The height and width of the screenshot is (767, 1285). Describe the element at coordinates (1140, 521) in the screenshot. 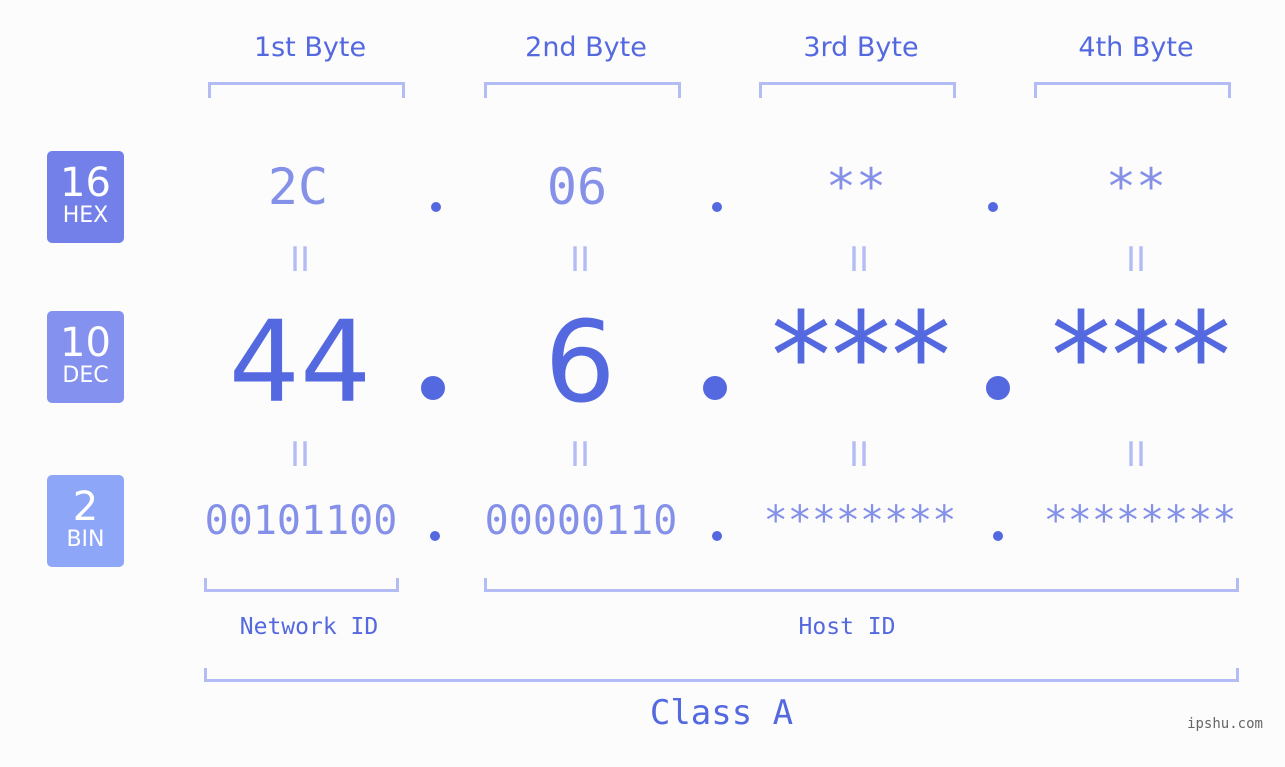

I see `bin-byte-4: ********` at that location.